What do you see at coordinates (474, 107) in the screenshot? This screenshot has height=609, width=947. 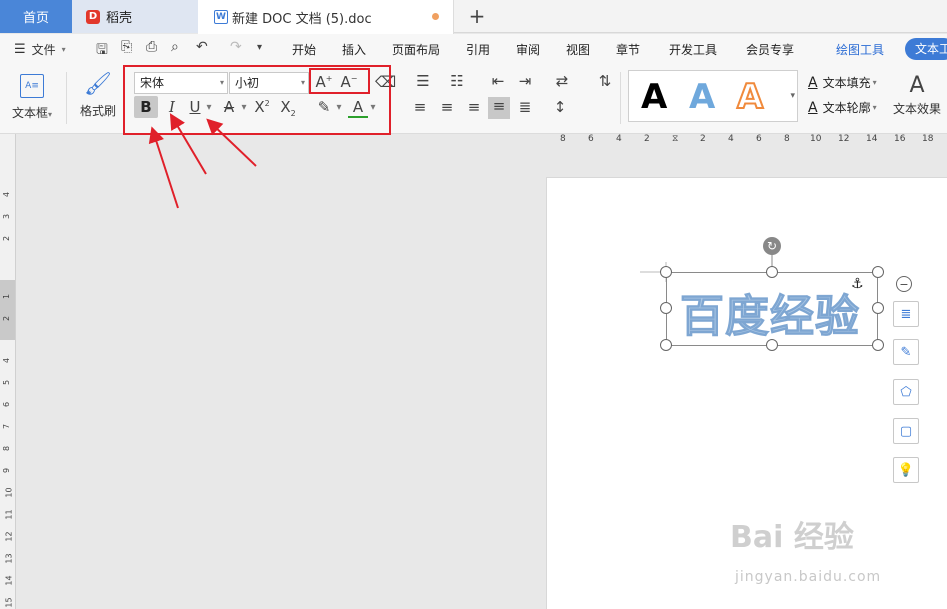 I see `align-right-icon: ≡` at bounding box center [474, 107].